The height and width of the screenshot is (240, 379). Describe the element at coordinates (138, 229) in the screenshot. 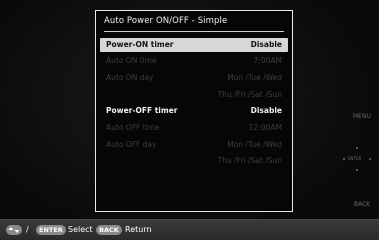

I see `return-label: Return` at that location.